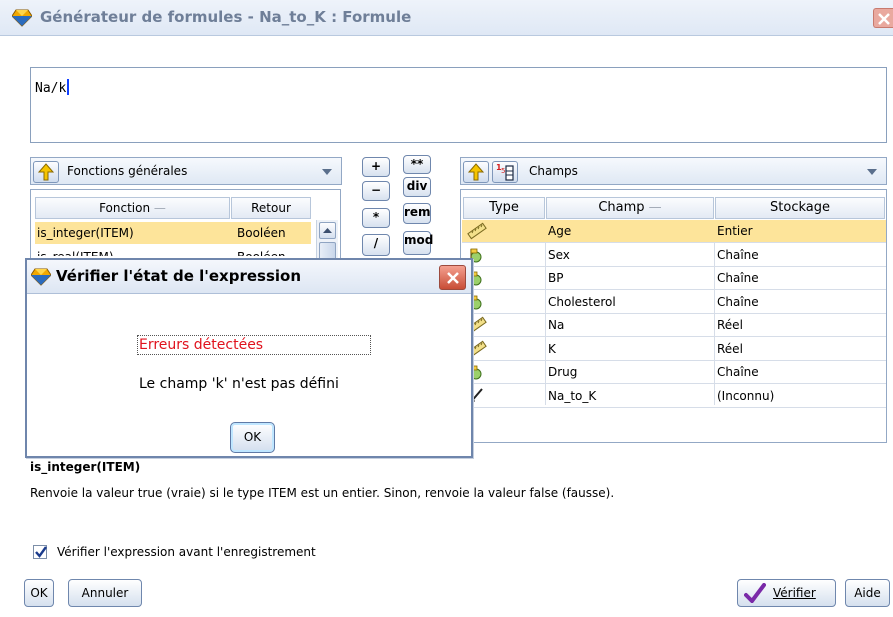 Image resolution: width=893 pixels, height=617 pixels. What do you see at coordinates (735, 231) in the screenshot?
I see `field-storage: Entier` at bounding box center [735, 231].